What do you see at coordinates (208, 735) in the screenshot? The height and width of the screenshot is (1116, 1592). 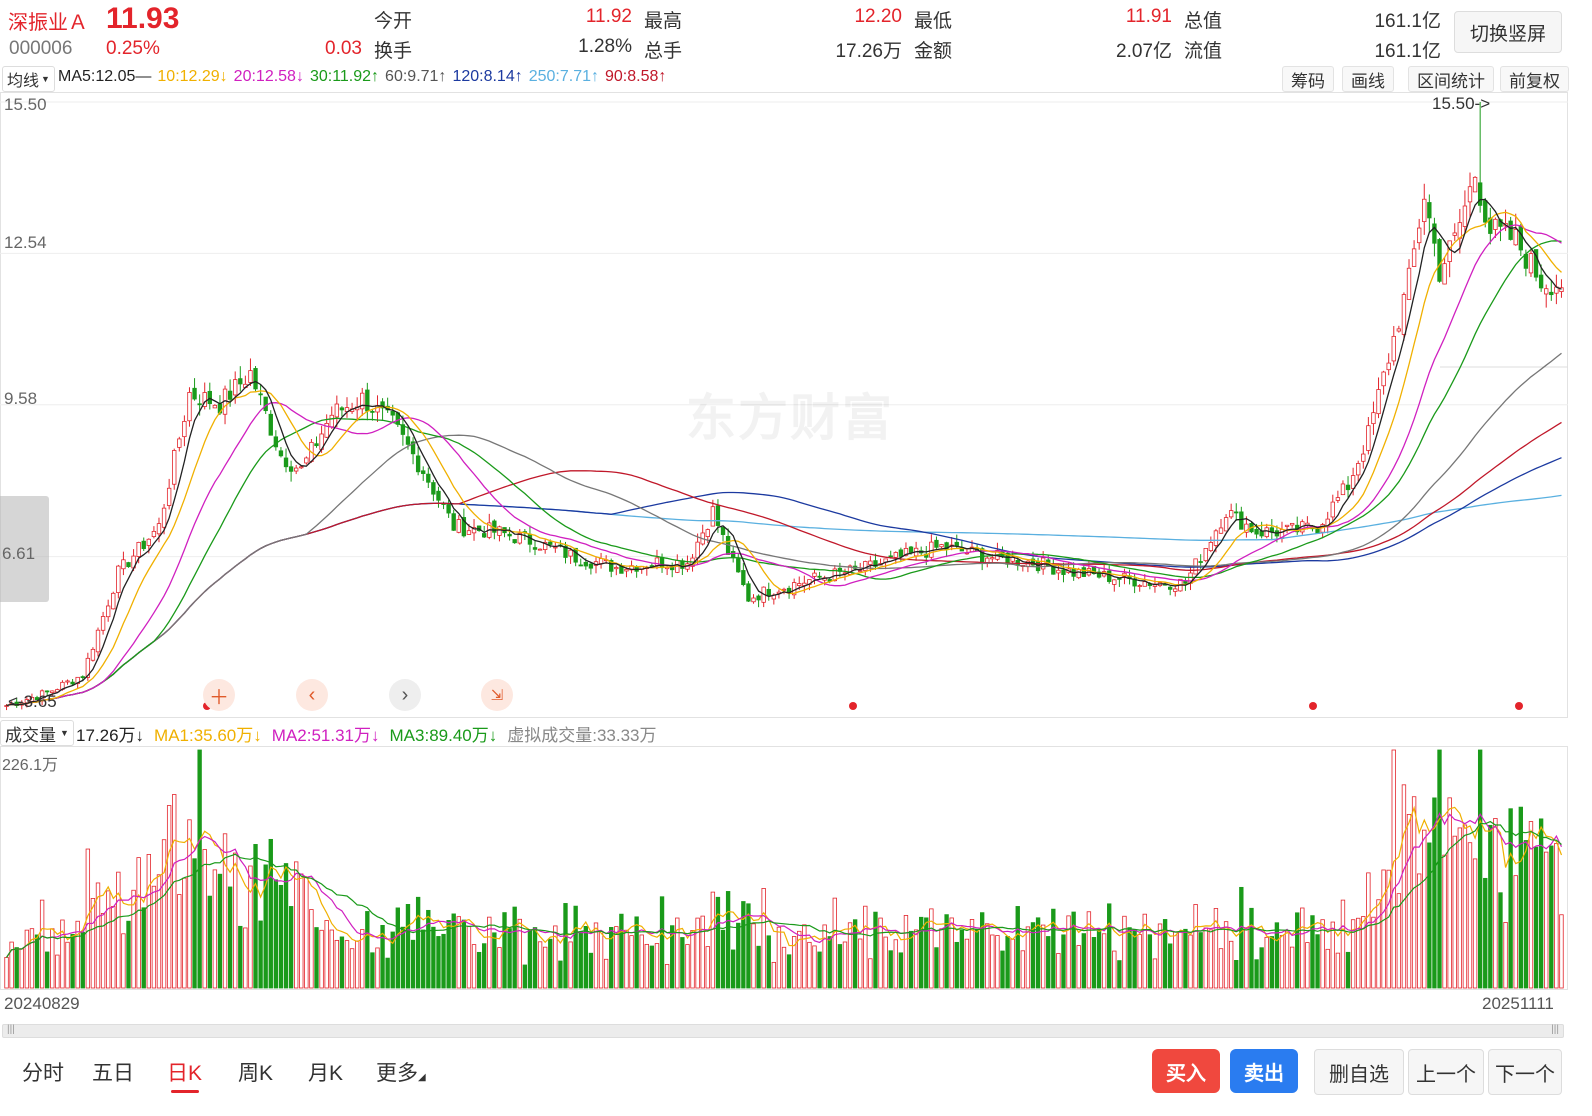 I see `volume-legend-item: MA1:35.60万↓` at bounding box center [208, 735].